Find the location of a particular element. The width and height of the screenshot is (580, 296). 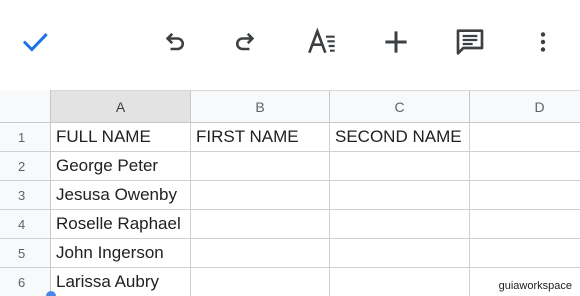

column-header-c: C is located at coordinates (400, 106).